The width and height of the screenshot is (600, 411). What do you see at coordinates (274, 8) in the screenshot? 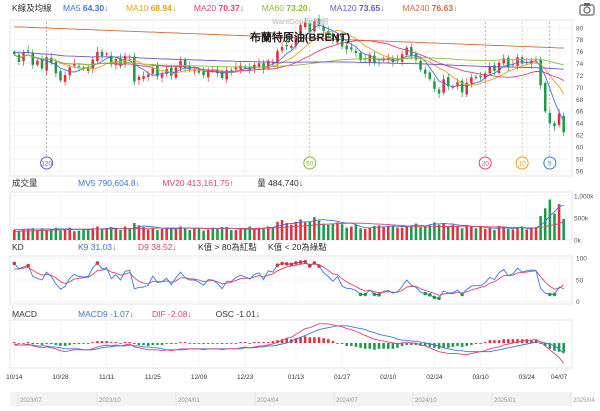
I see `legend-item-name: MA60` at bounding box center [274, 8].